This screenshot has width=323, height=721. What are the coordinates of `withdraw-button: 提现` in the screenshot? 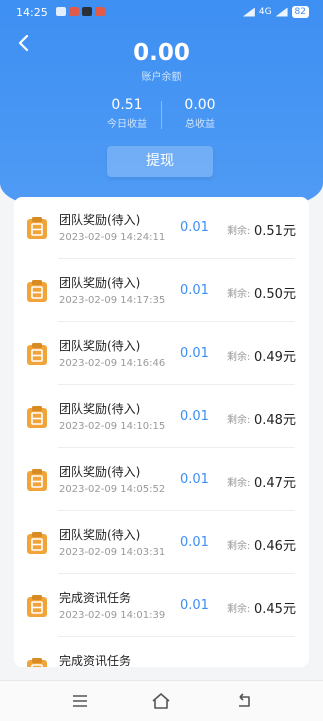 It's located at (160, 161).